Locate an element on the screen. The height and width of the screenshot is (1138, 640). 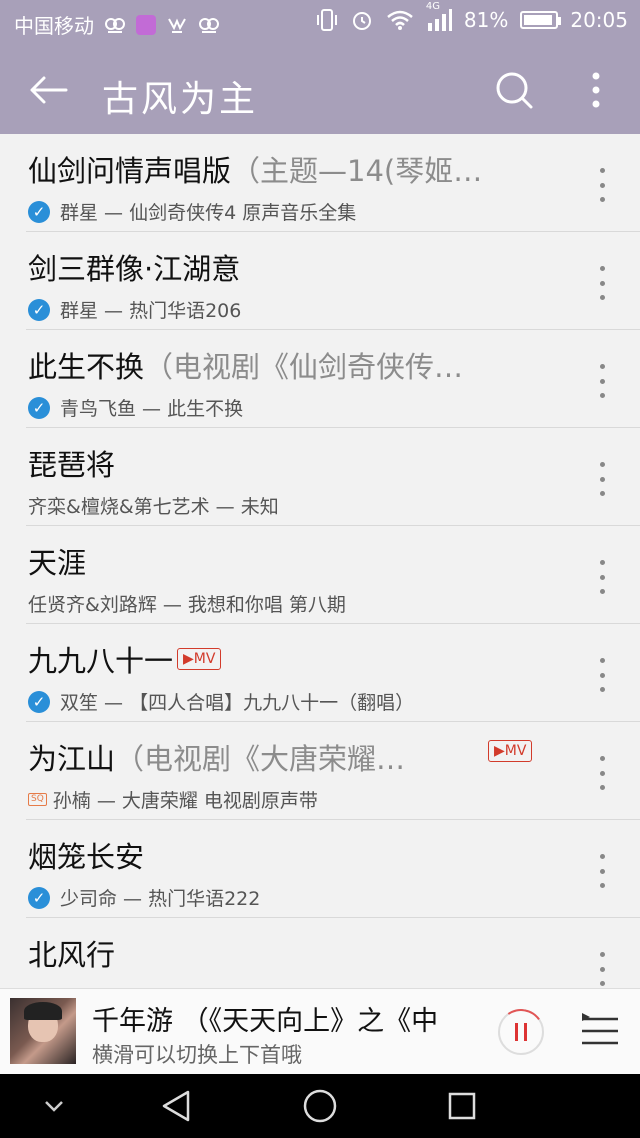
song-title: 天涯 is located at coordinates (57, 563).